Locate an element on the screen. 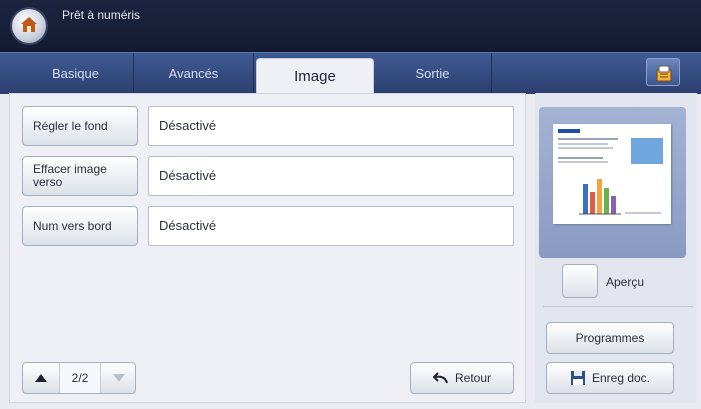  preview-area is located at coordinates (612, 182).